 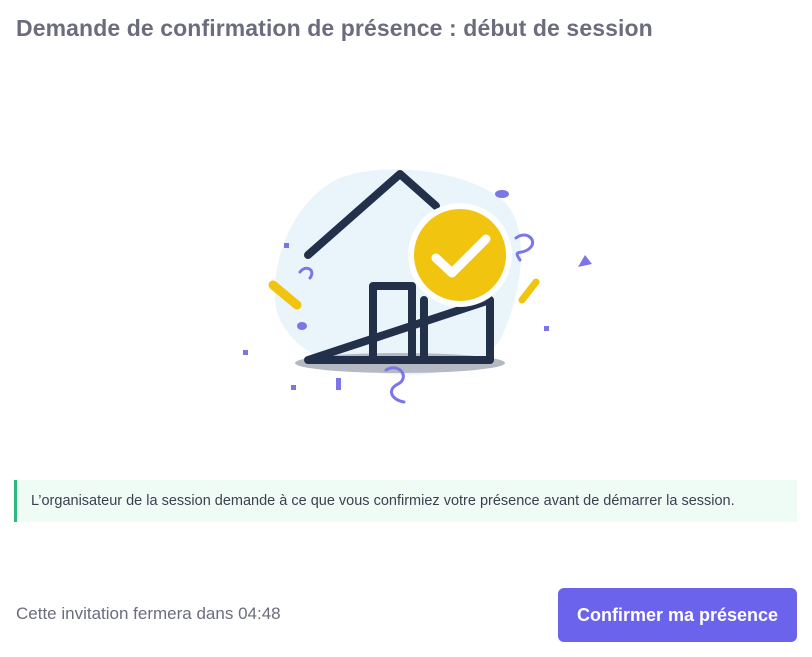 What do you see at coordinates (125, 613) in the screenshot?
I see `countdown-label: Cette invitation fermera dans` at bounding box center [125, 613].